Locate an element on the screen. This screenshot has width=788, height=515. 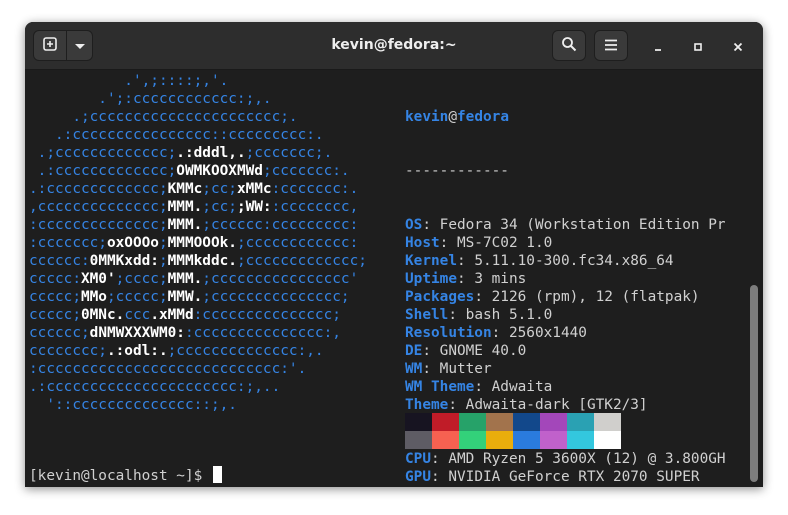
info-key: Kernel is located at coordinates (431, 261).